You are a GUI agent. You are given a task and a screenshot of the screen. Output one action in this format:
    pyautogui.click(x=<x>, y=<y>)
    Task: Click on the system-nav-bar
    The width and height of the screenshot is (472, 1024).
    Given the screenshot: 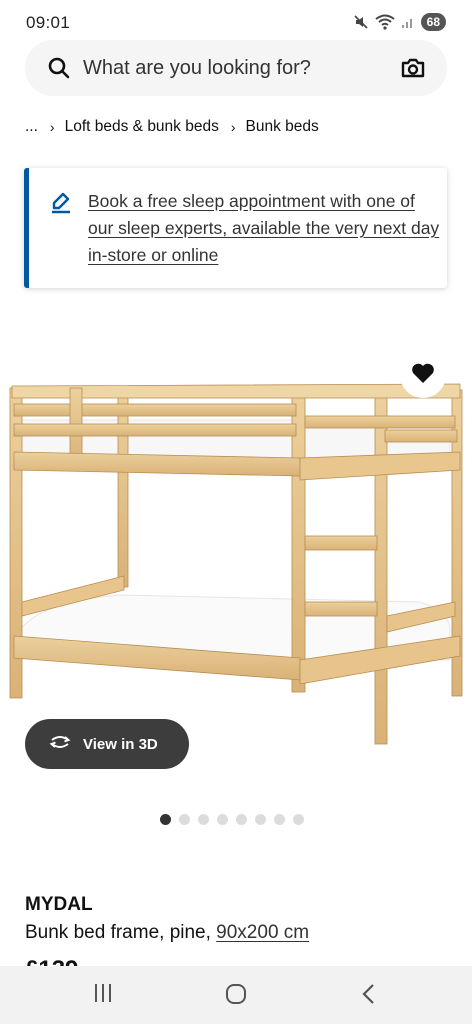 What is the action you would take?
    pyautogui.click(x=236, y=995)
    